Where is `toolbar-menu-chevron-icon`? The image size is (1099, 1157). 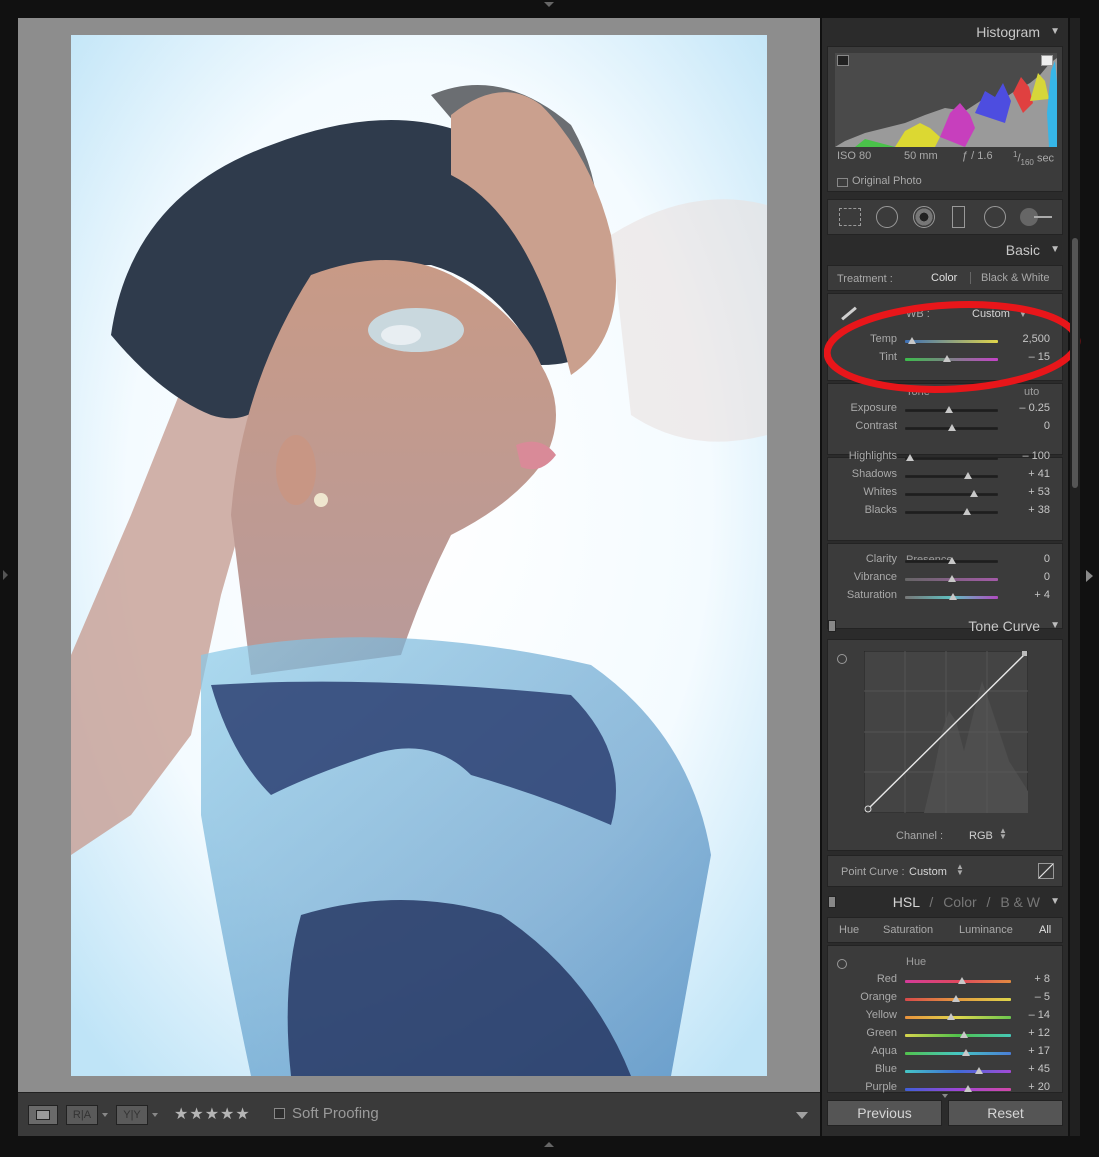 toolbar-menu-chevron-icon is located at coordinates (802, 1115).